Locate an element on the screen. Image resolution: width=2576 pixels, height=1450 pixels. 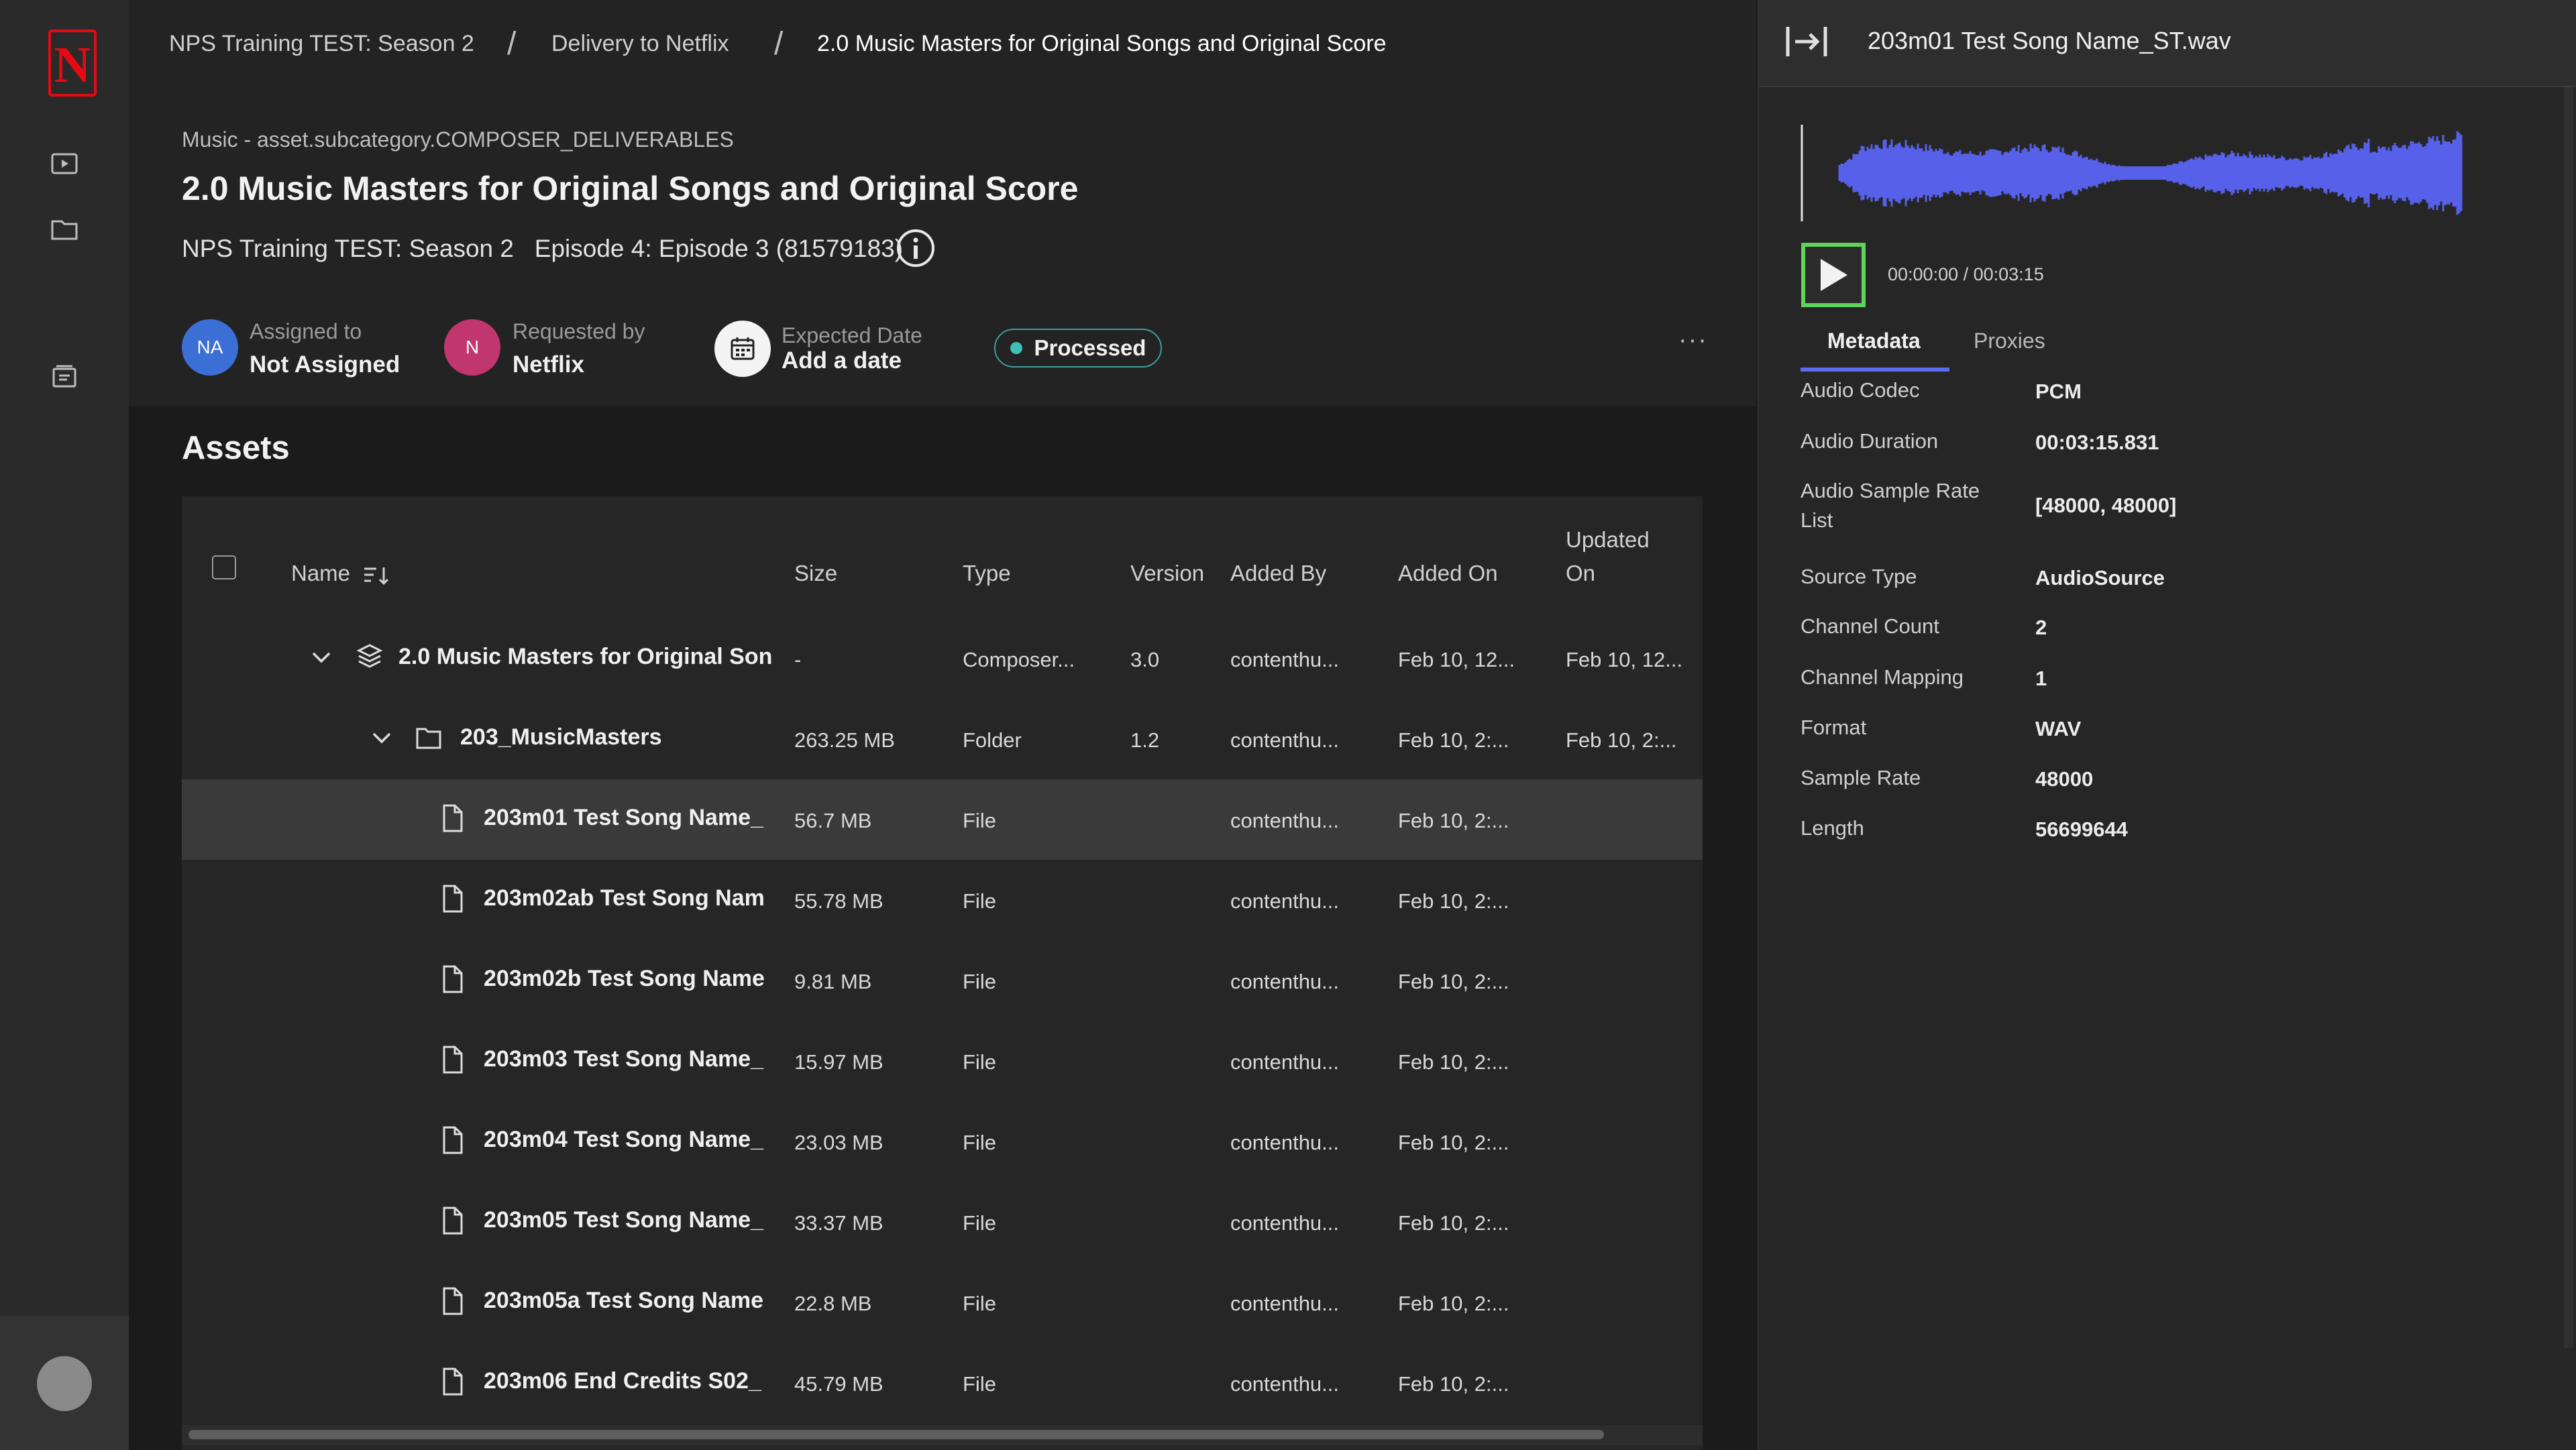
left-nav-rail: N is located at coordinates (64, 725).